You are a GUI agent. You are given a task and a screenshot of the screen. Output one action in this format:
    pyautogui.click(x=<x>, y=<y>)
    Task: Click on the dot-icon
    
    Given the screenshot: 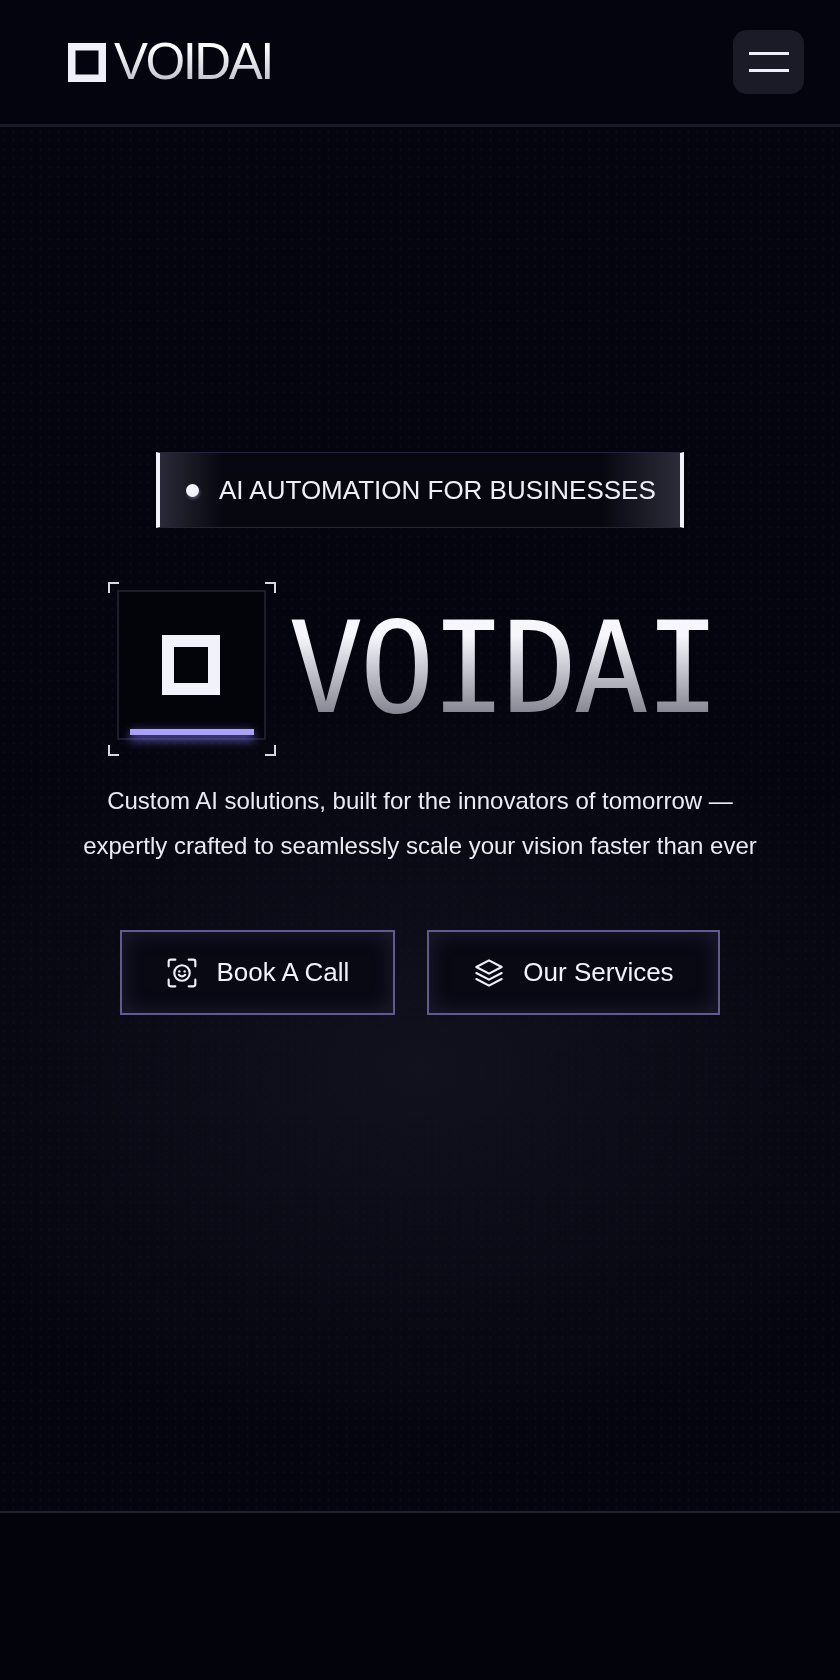 What is the action you would take?
    pyautogui.click(x=192, y=490)
    